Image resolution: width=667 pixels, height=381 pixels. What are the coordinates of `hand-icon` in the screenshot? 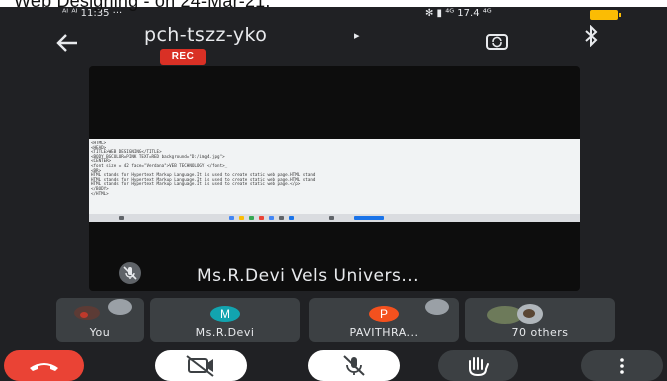 It's located at (479, 367).